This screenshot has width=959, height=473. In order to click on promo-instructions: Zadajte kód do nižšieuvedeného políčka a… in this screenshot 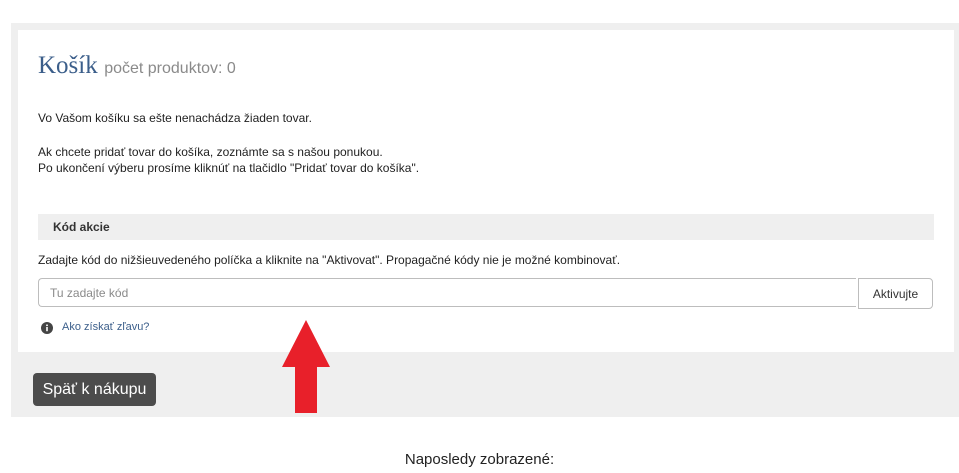, I will do `click(329, 260)`.